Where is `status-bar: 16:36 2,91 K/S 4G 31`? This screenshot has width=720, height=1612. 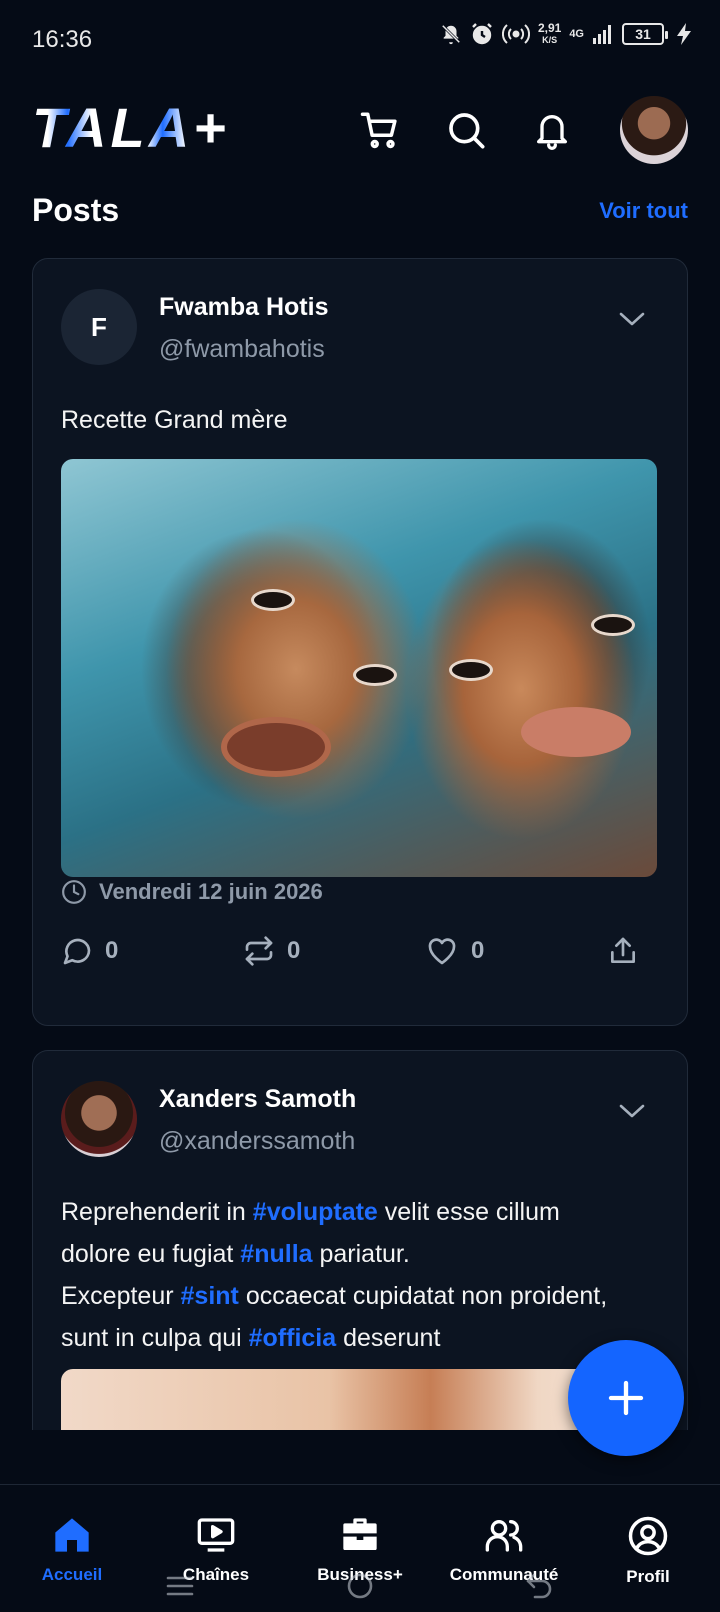
status-bar: 16:36 2,91 K/S 4G 31 is located at coordinates (360, 40).